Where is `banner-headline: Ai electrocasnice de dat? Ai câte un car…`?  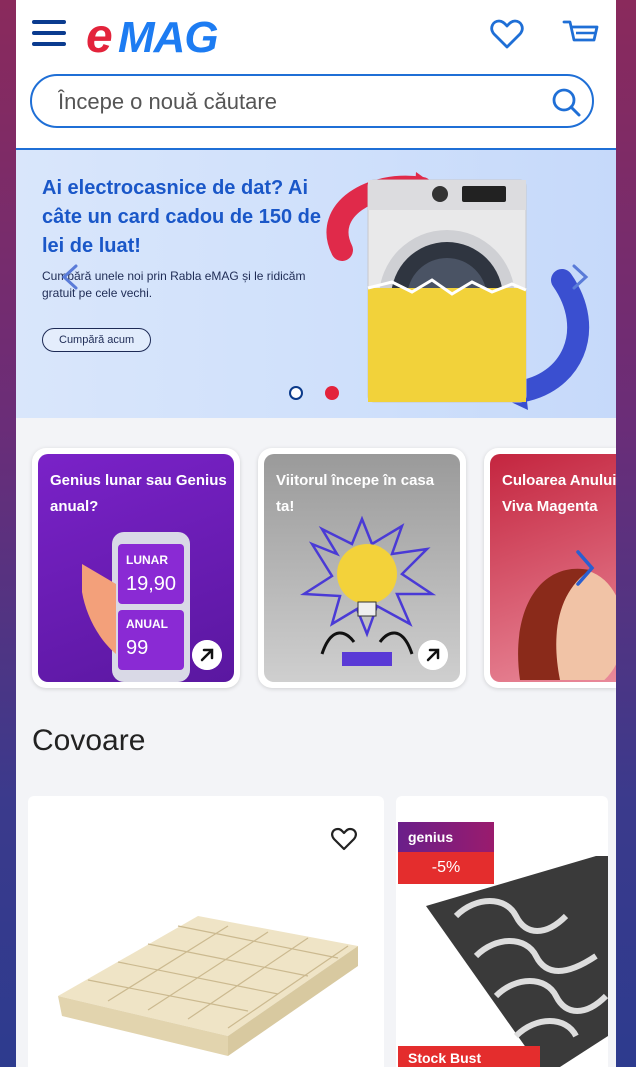 banner-headline: Ai electrocasnice de dat? Ai câte un car… is located at coordinates (181, 217).